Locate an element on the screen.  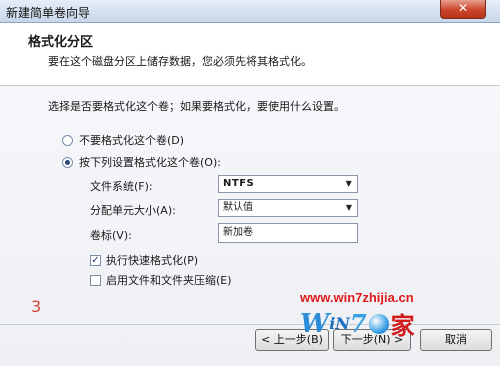
checkmark-icon: ✓ is located at coordinates (95, 260).